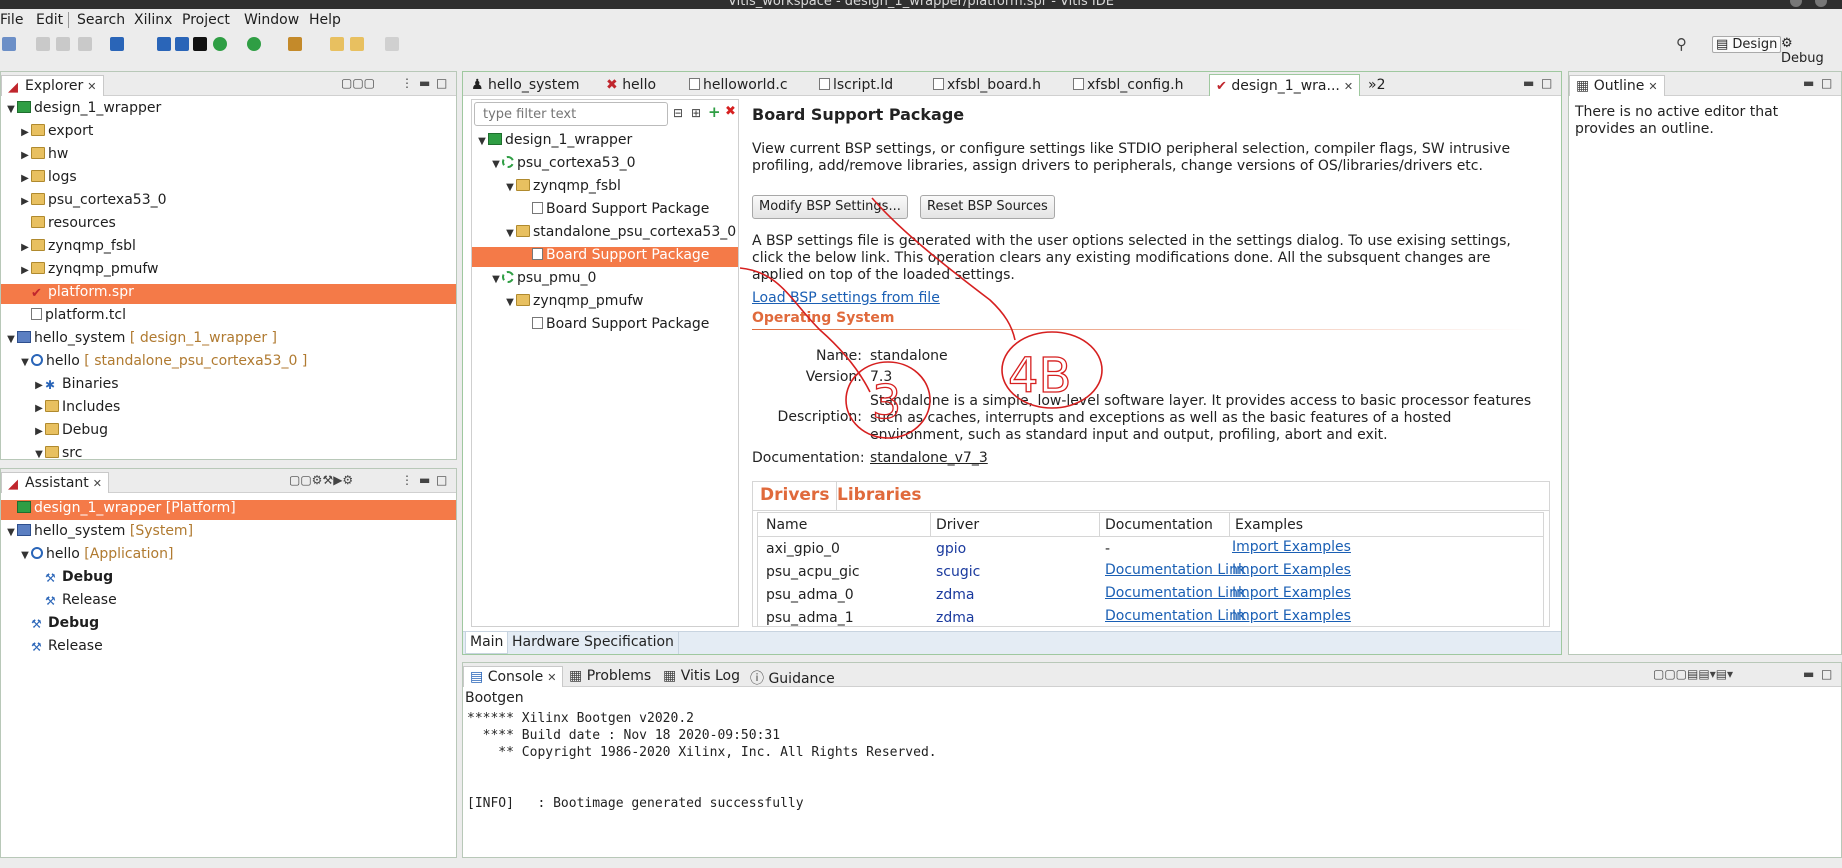  I want to click on terminal-icon, so click(164, 44).